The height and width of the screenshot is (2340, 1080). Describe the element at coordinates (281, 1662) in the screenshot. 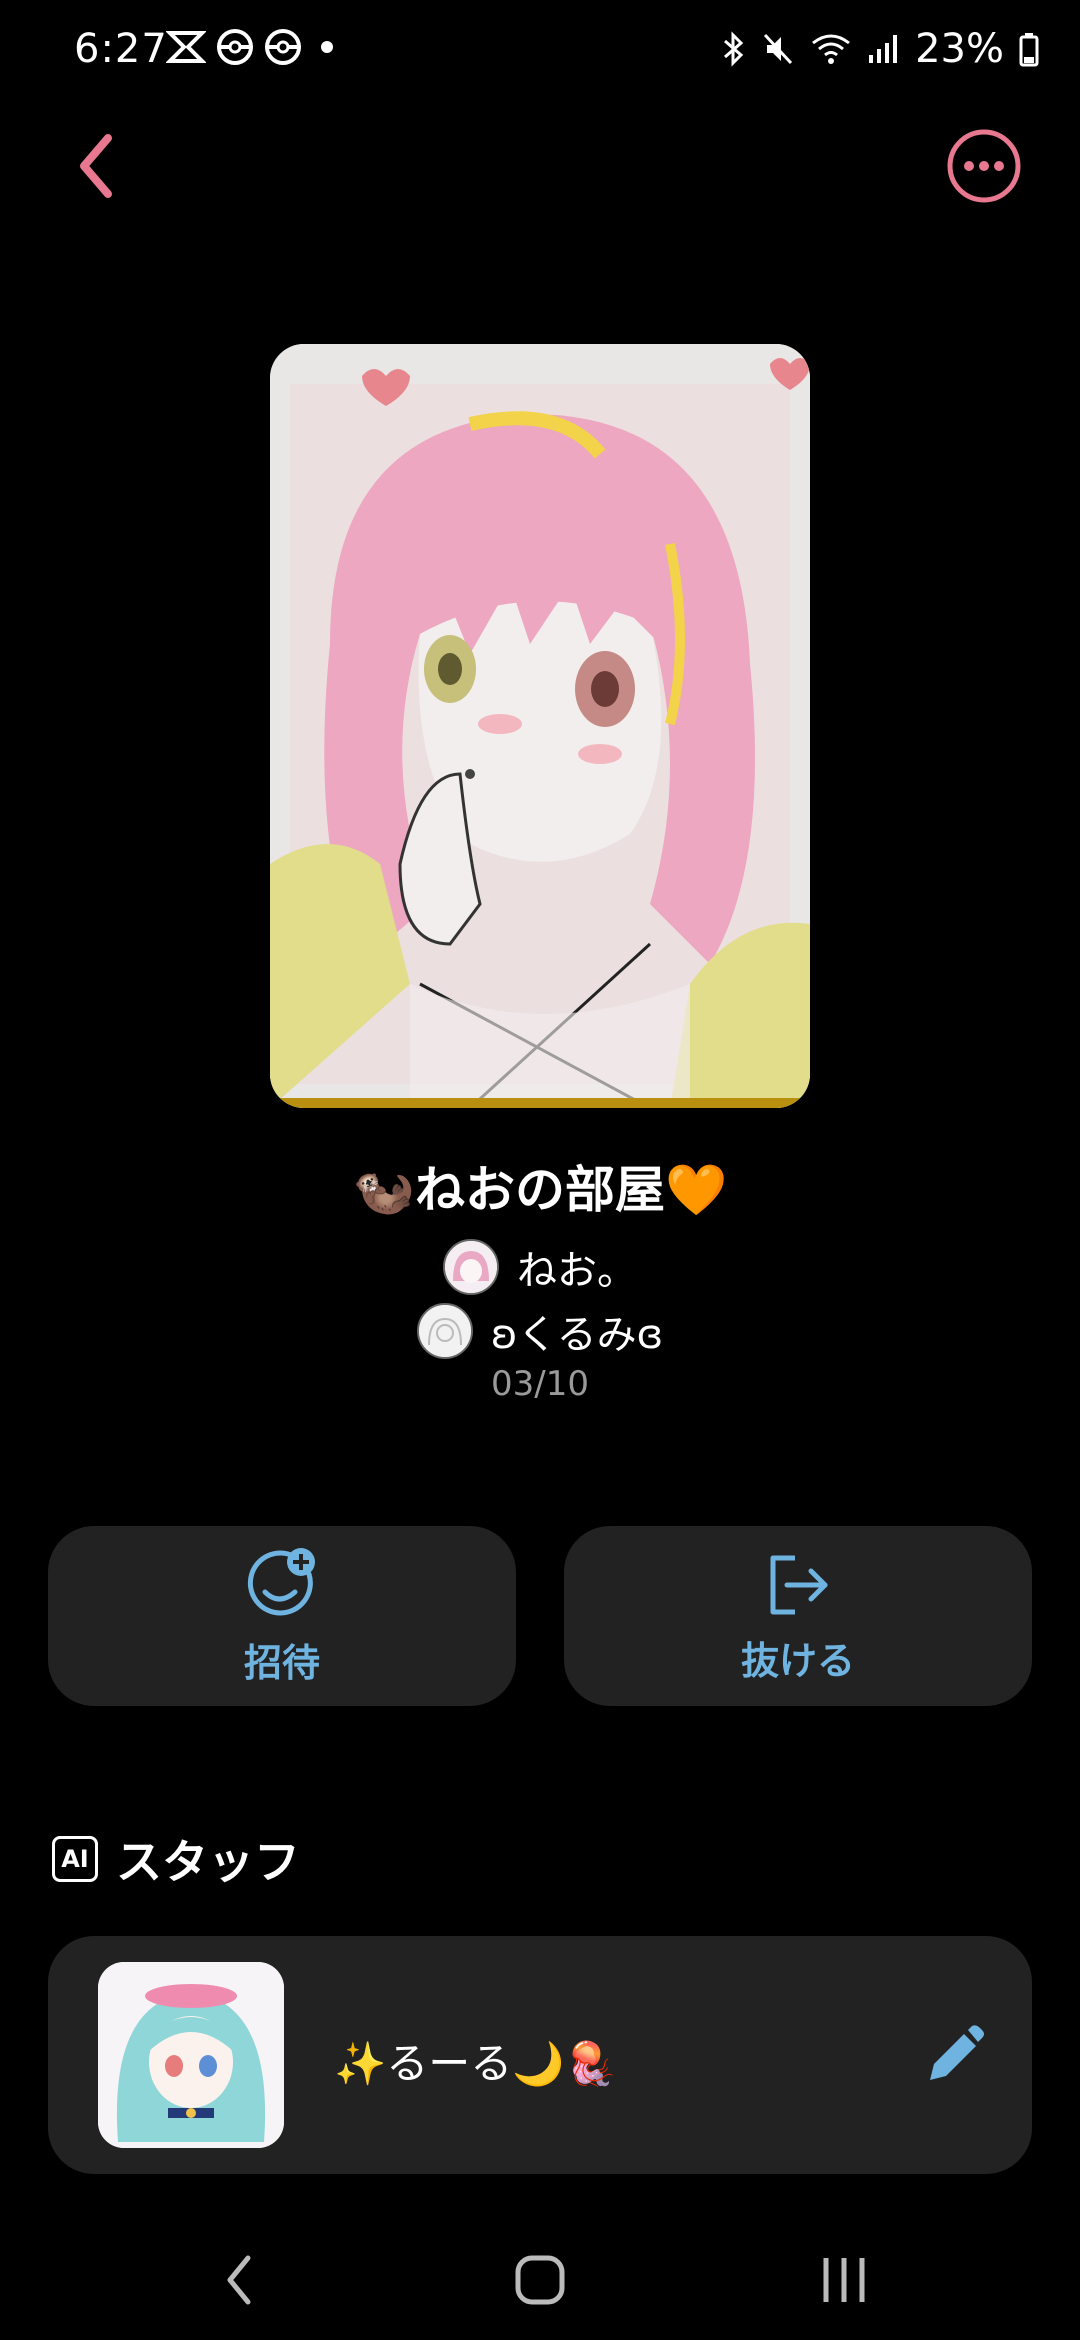

I see `invite-label: 招待` at that location.